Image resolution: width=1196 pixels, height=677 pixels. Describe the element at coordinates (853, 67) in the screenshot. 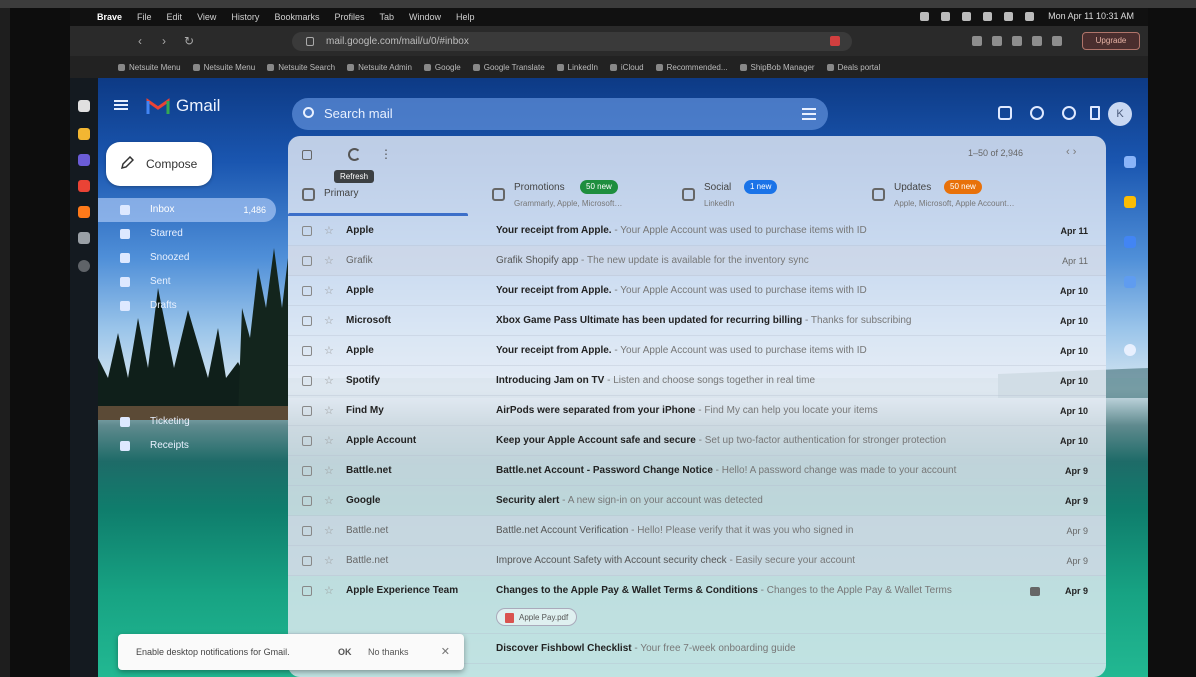

I see `bookmark-item: Deals portal` at that location.